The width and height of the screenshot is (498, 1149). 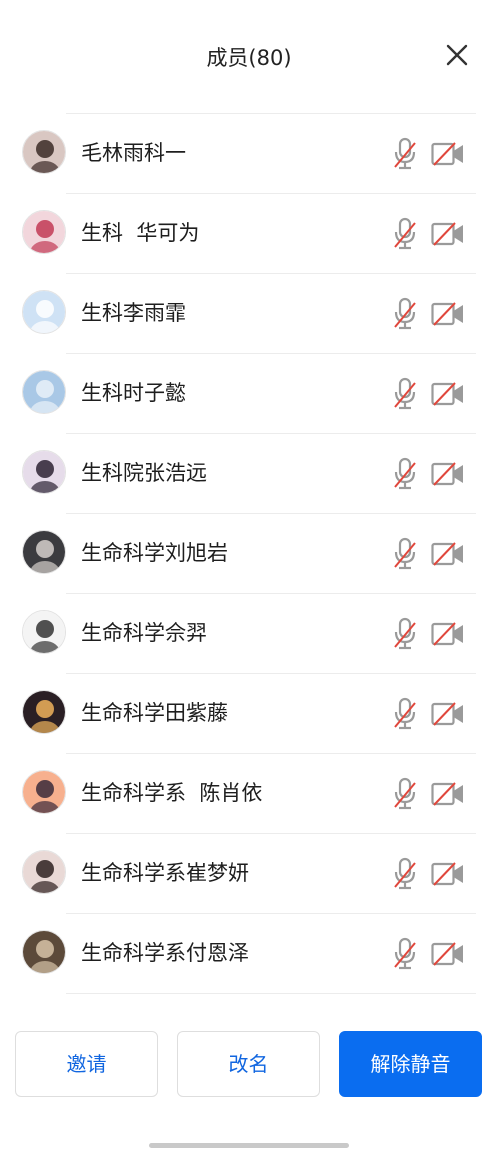 I want to click on home-indicator, so click(x=249, y=1145).